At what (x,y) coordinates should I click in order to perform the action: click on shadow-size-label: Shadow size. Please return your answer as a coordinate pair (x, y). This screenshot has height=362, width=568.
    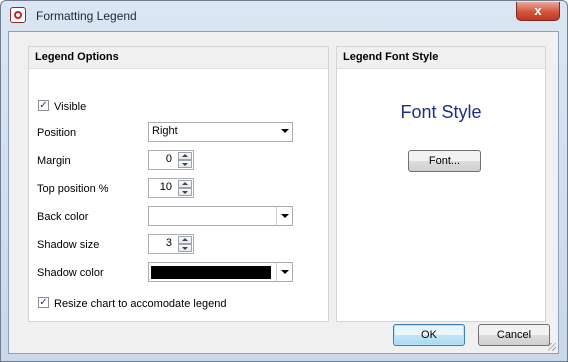
    Looking at the image, I should click on (68, 245).